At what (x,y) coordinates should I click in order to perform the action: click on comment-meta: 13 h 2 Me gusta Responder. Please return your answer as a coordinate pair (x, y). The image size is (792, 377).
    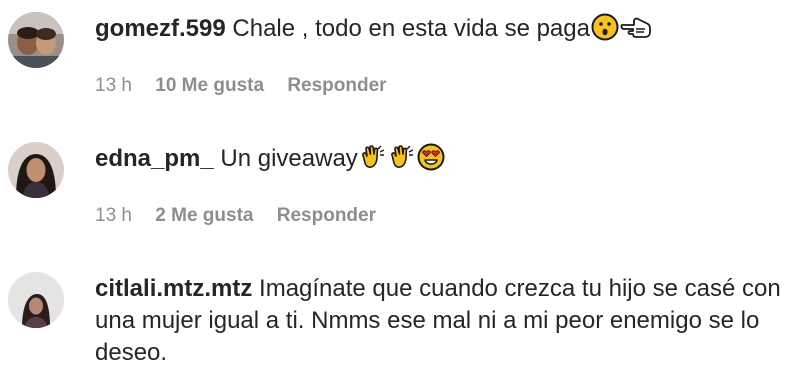
    Looking at the image, I should click on (235, 216).